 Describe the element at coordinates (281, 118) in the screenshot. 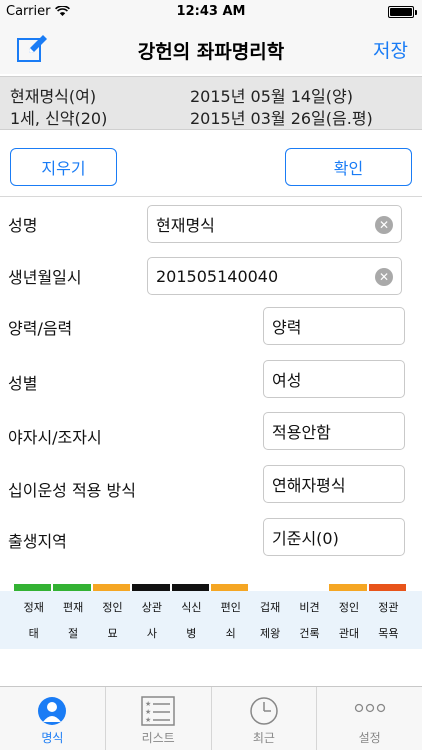

I see `summary-lunar-date: 2015년 03월 26일(음.평)` at that location.